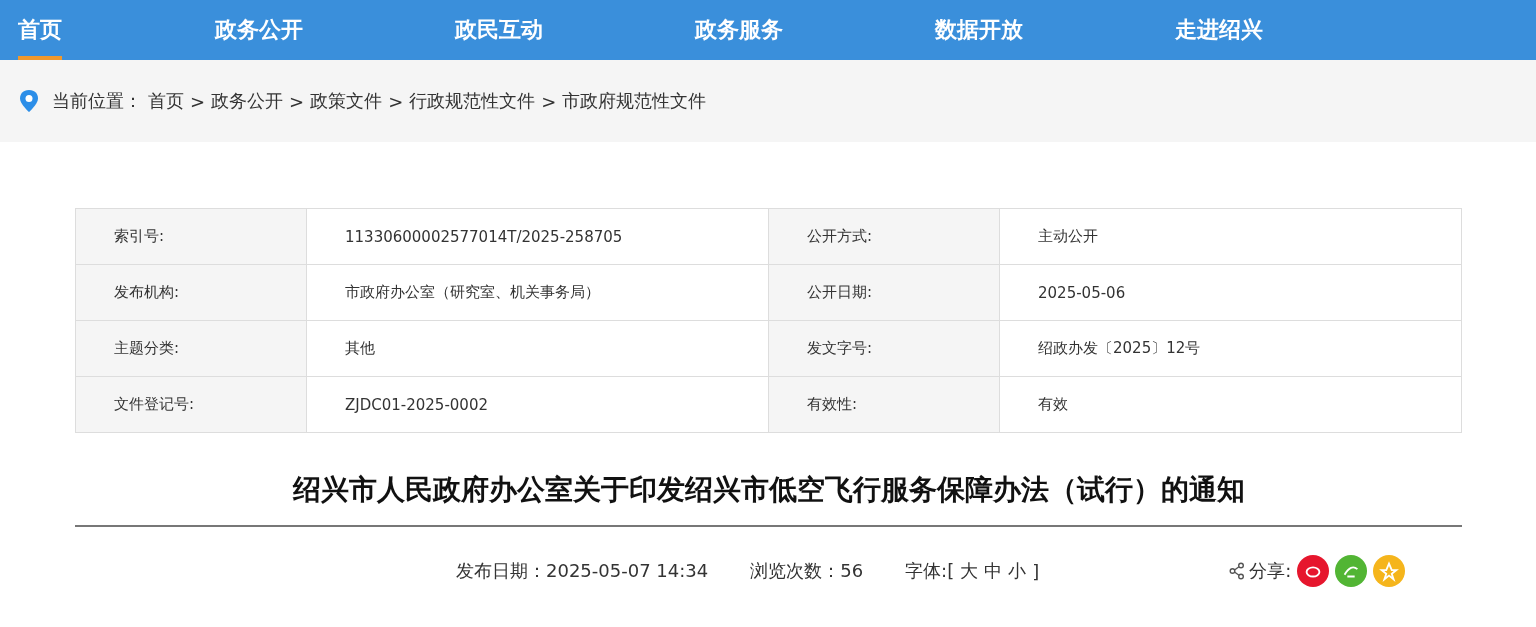  Describe the element at coordinates (472, 101) in the screenshot. I see `breadcrumb-link: 行政规范性文件` at that location.